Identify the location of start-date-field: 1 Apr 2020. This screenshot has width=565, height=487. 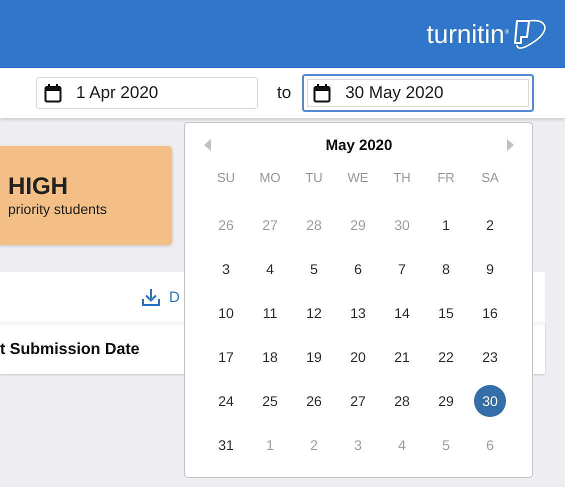
(147, 93).